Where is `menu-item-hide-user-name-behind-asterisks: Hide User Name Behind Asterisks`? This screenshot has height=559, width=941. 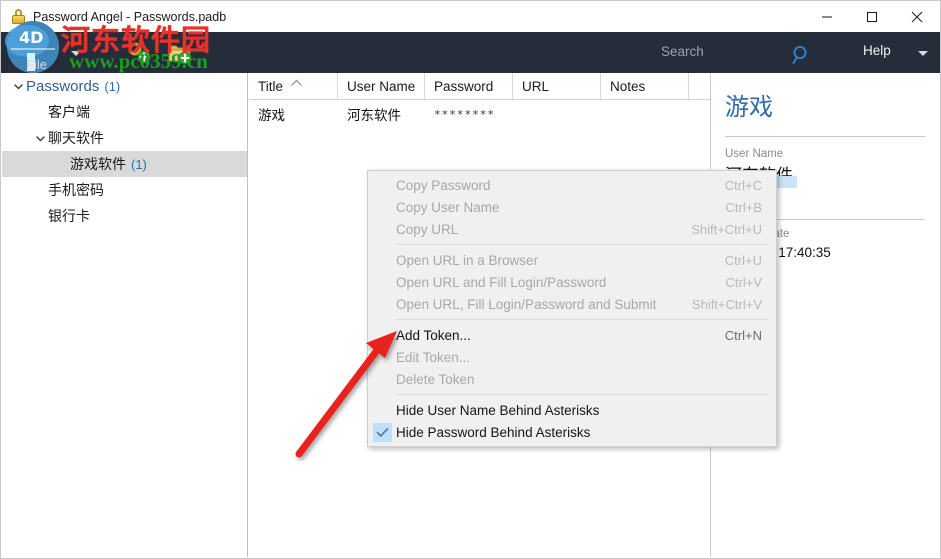
menu-item-hide-user-name-behind-asterisks: Hide User Name Behind Asterisks is located at coordinates (572, 410).